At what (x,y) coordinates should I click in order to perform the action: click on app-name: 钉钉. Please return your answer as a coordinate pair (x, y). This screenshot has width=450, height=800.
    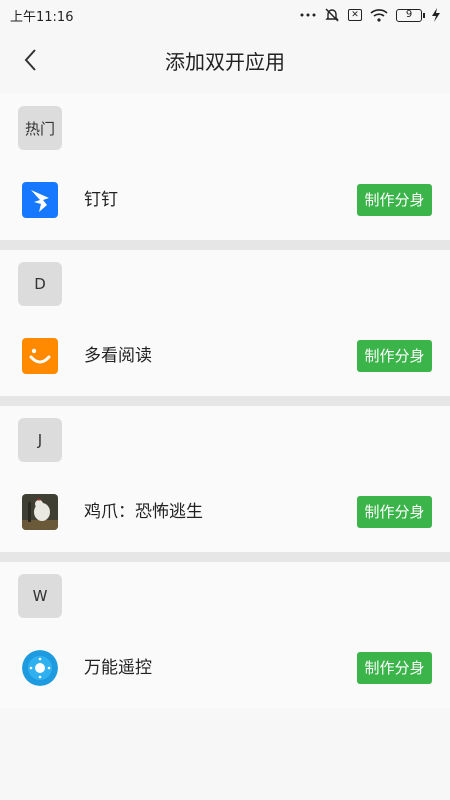
    Looking at the image, I should click on (101, 200).